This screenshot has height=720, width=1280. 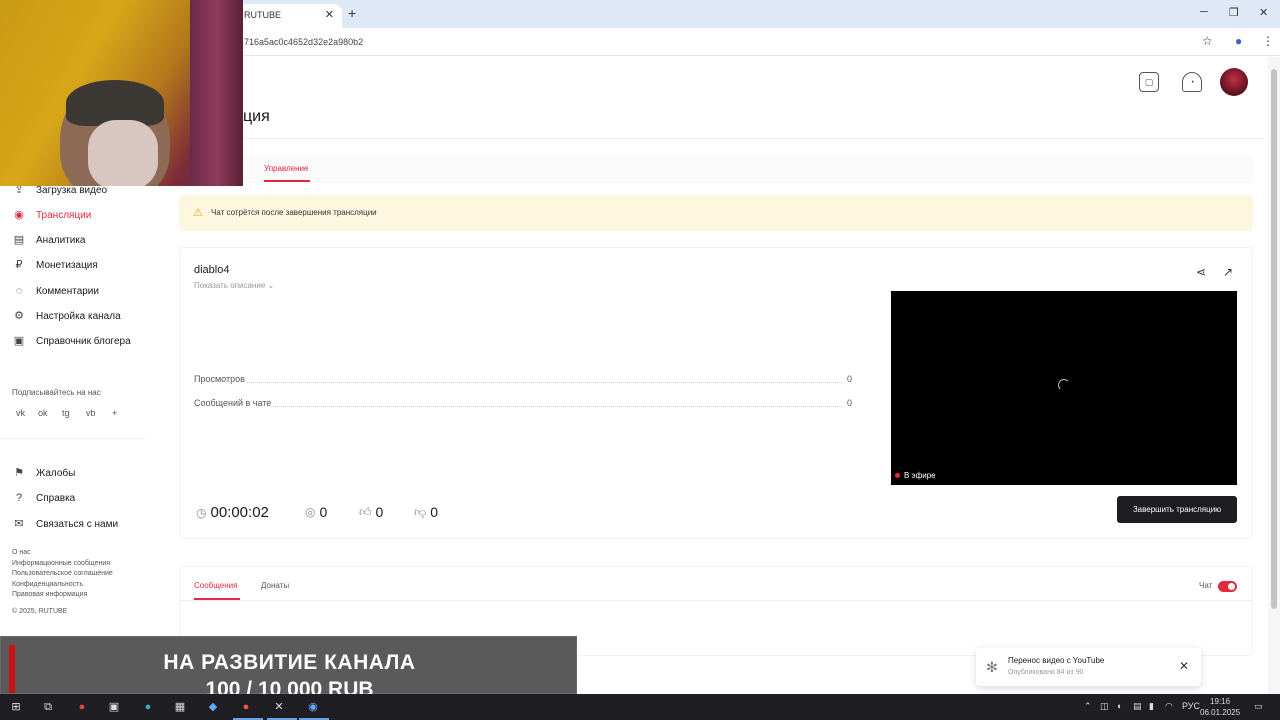 I want to click on minimize-icon: ─, so click(x=1204, y=12).